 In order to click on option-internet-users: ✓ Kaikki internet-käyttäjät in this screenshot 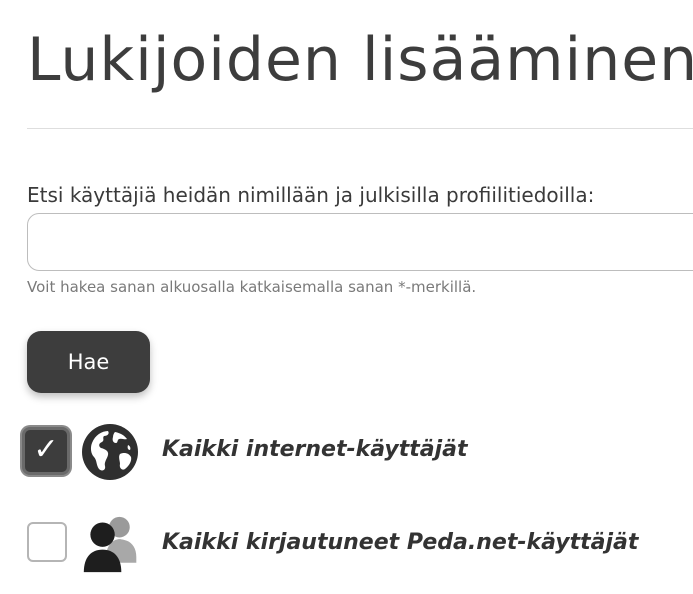, I will do `click(357, 451)`.